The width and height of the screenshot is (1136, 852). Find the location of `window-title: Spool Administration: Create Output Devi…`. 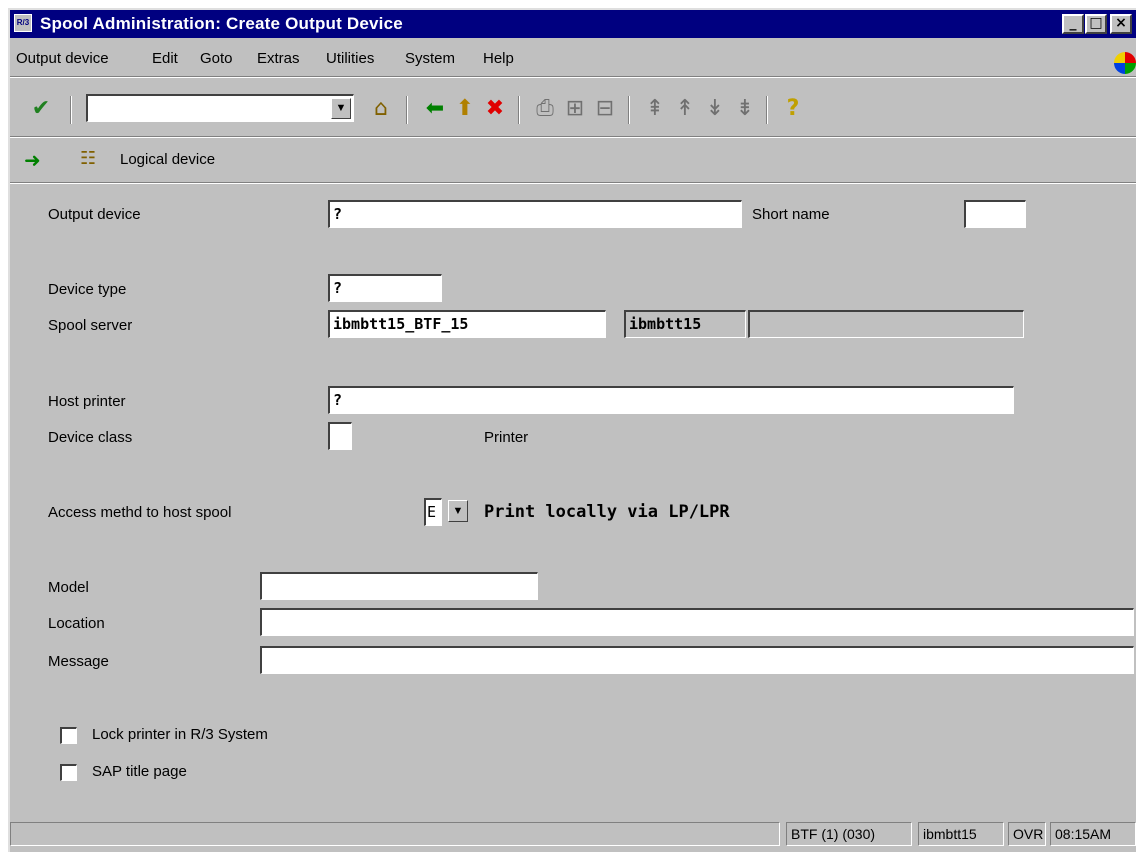

window-title: Spool Administration: Create Output Devi… is located at coordinates (221, 23).